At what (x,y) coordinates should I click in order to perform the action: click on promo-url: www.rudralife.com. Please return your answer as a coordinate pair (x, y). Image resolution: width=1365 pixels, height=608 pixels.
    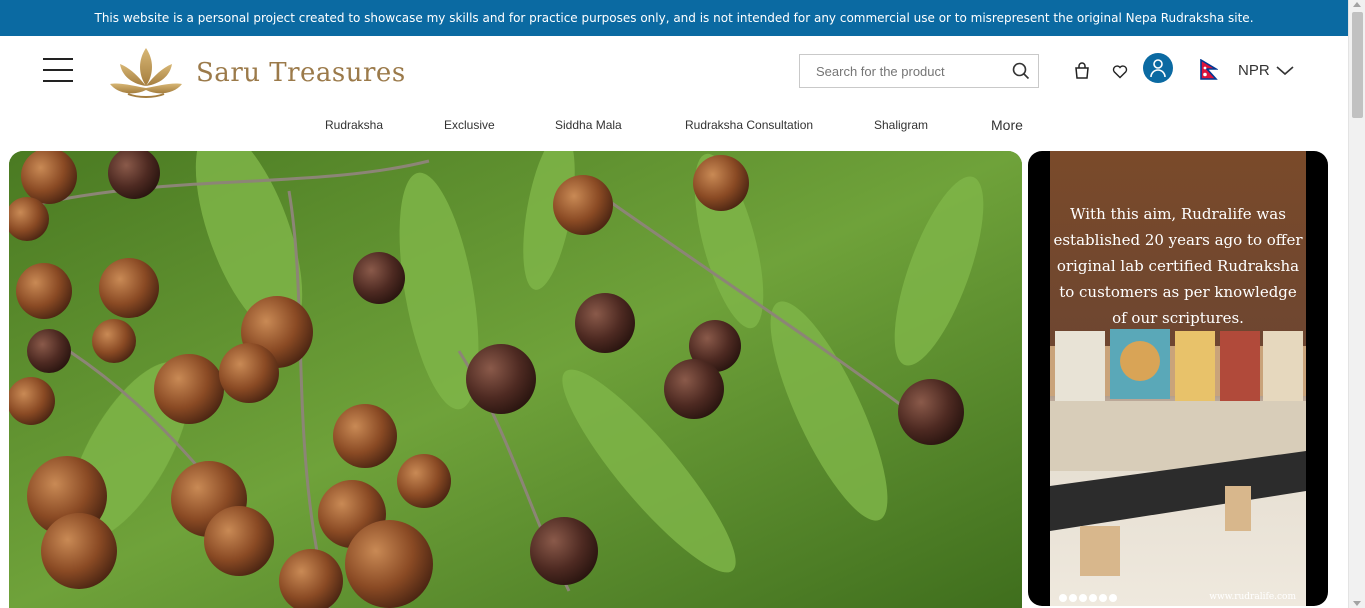
    Looking at the image, I should click on (1252, 597).